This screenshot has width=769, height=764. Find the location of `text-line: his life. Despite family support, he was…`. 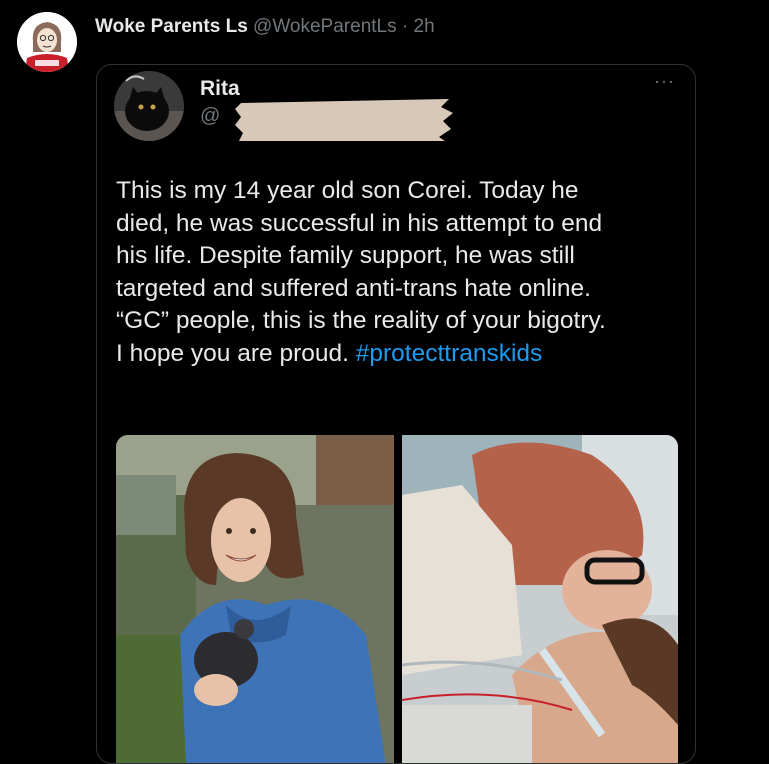

text-line: his life. Despite family support, he was… is located at coordinates (345, 255).